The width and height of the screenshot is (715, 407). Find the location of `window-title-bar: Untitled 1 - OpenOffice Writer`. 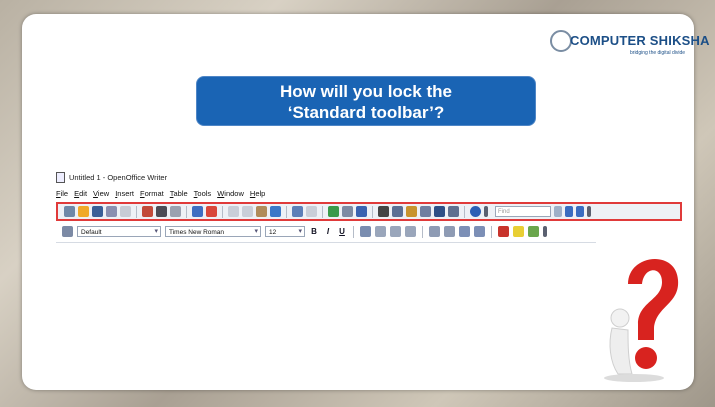

window-title-bar: Untitled 1 - OpenOffice Writer is located at coordinates (111, 177).